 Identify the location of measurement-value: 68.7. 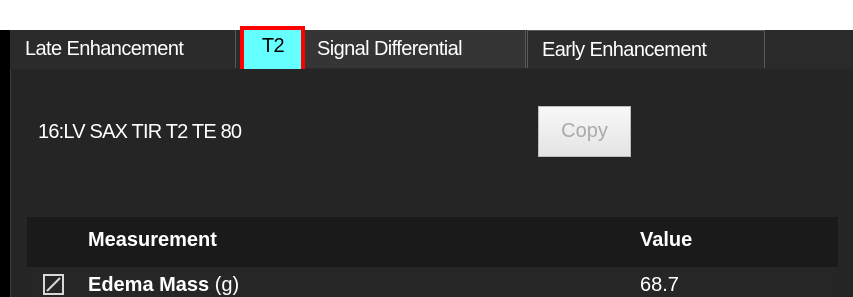
(659, 284).